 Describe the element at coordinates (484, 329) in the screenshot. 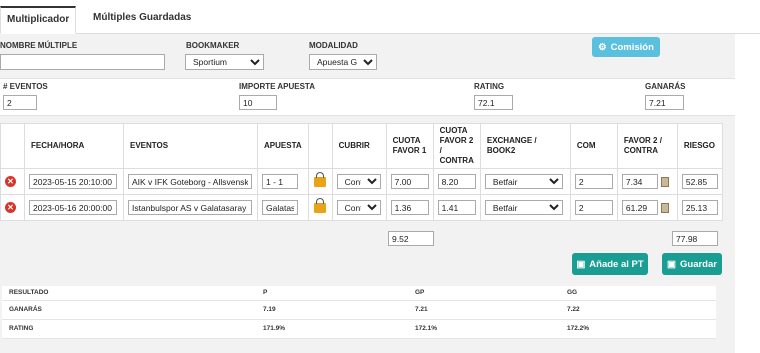

I see `results-cell: 172.1%` at that location.